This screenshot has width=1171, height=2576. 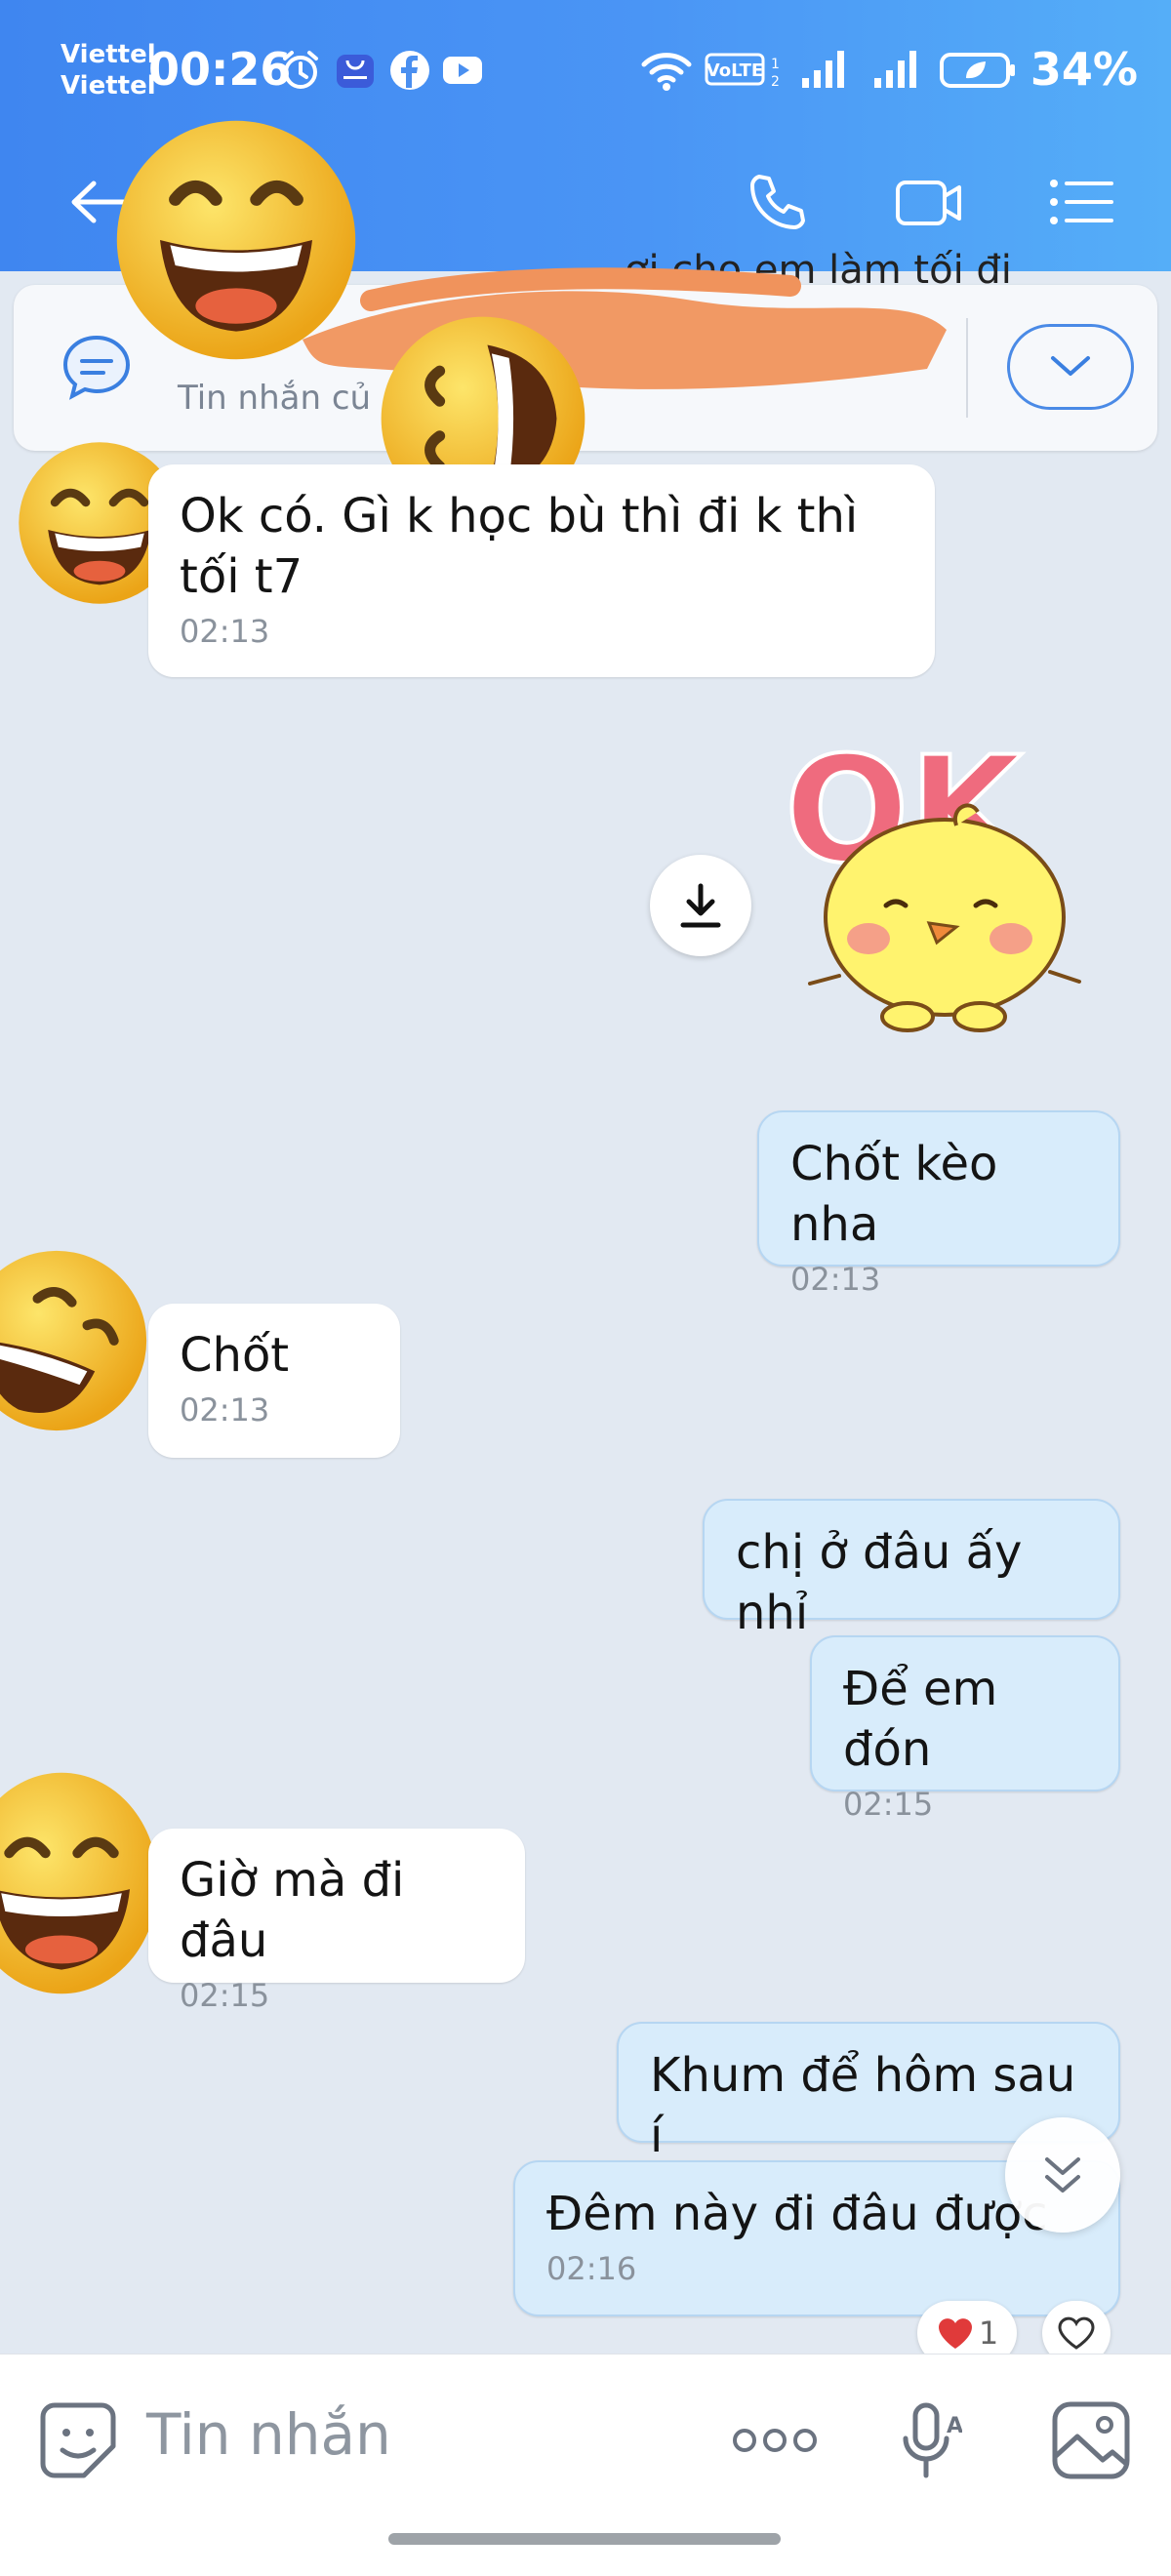 I want to click on phone-icon, so click(x=777, y=202).